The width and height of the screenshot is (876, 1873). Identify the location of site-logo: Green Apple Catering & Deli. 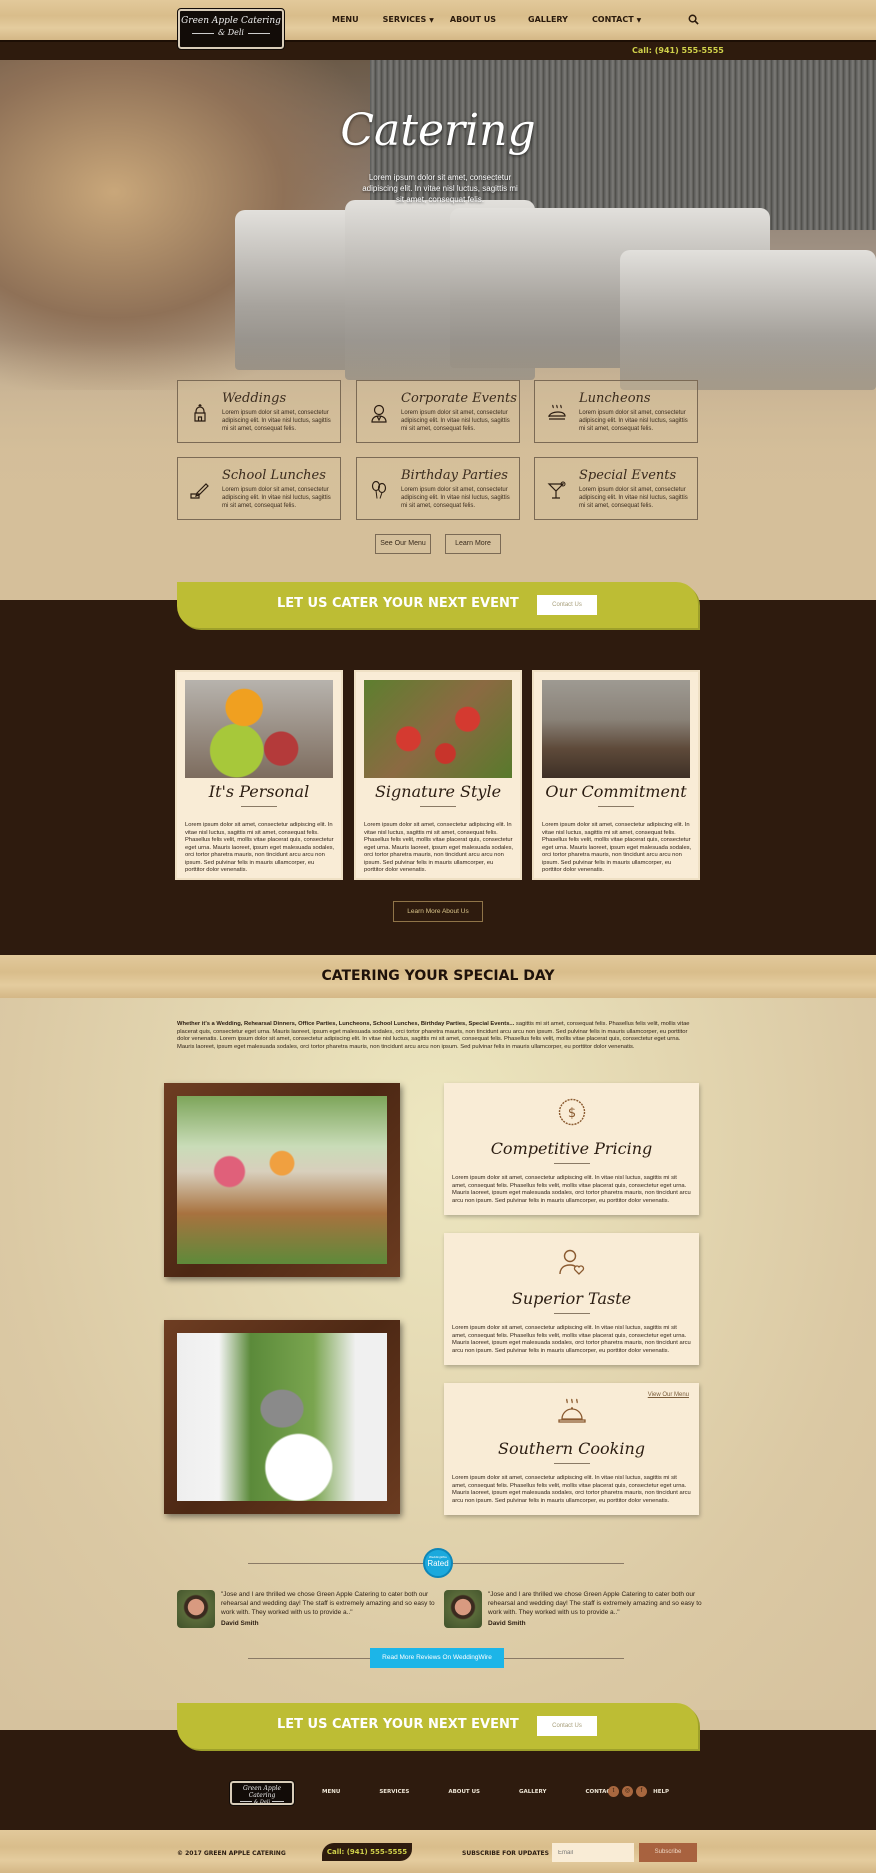
(231, 29).